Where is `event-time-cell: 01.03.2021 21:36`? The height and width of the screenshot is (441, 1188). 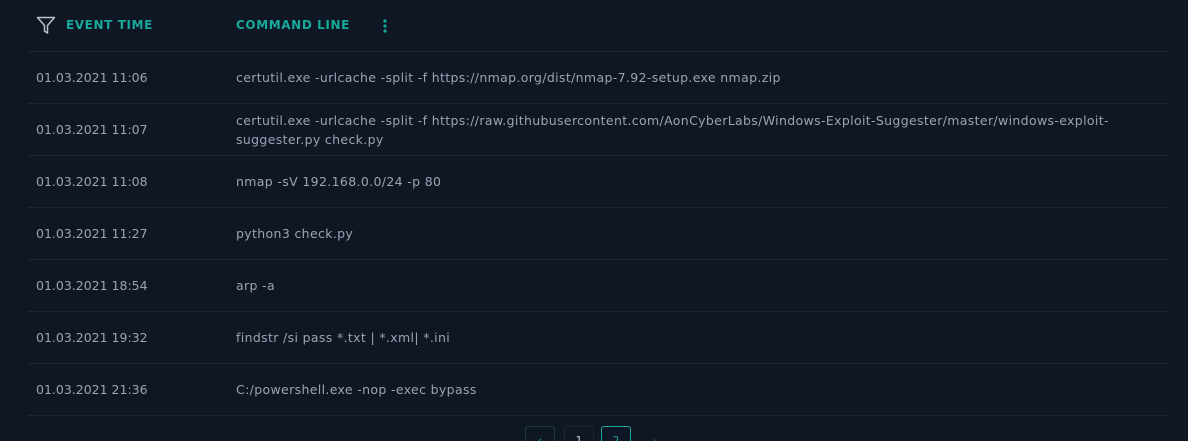
event-time-cell: 01.03.2021 21:36 is located at coordinates (92, 389).